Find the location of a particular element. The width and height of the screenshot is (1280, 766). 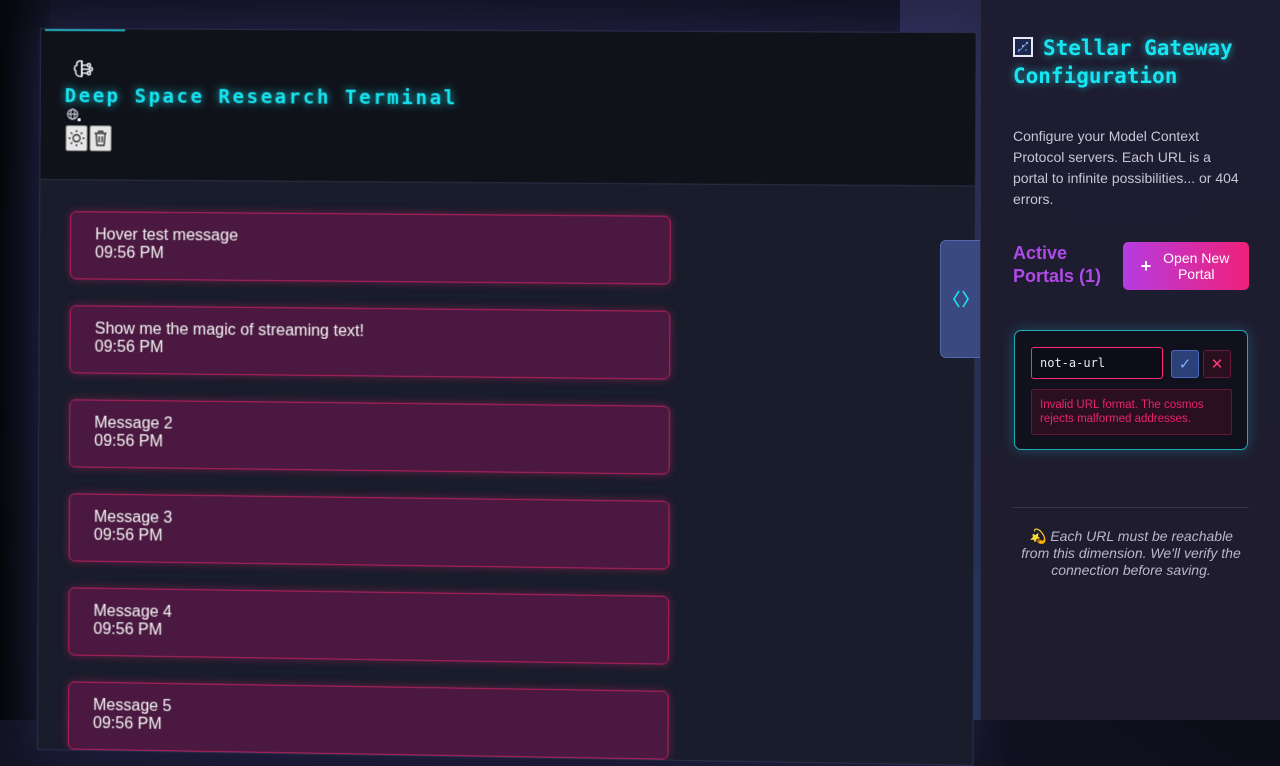

dizzy-icon: 💫 is located at coordinates (1037, 536).